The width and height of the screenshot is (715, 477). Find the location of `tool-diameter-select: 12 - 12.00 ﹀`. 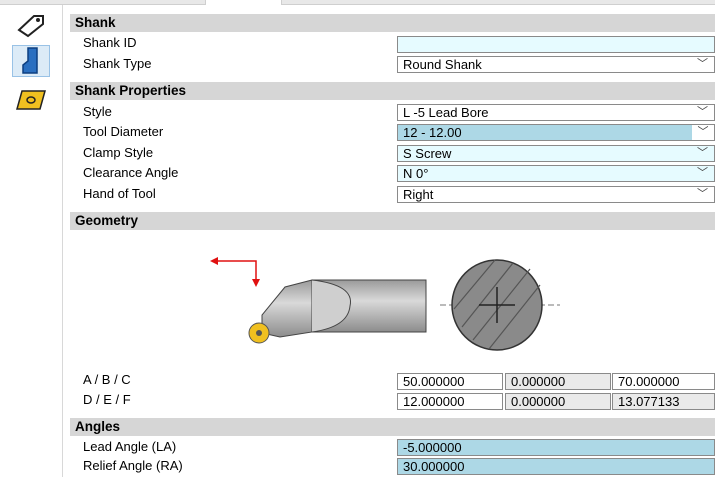

tool-diameter-select: 12 - 12.00 ﹀ is located at coordinates (556, 132).